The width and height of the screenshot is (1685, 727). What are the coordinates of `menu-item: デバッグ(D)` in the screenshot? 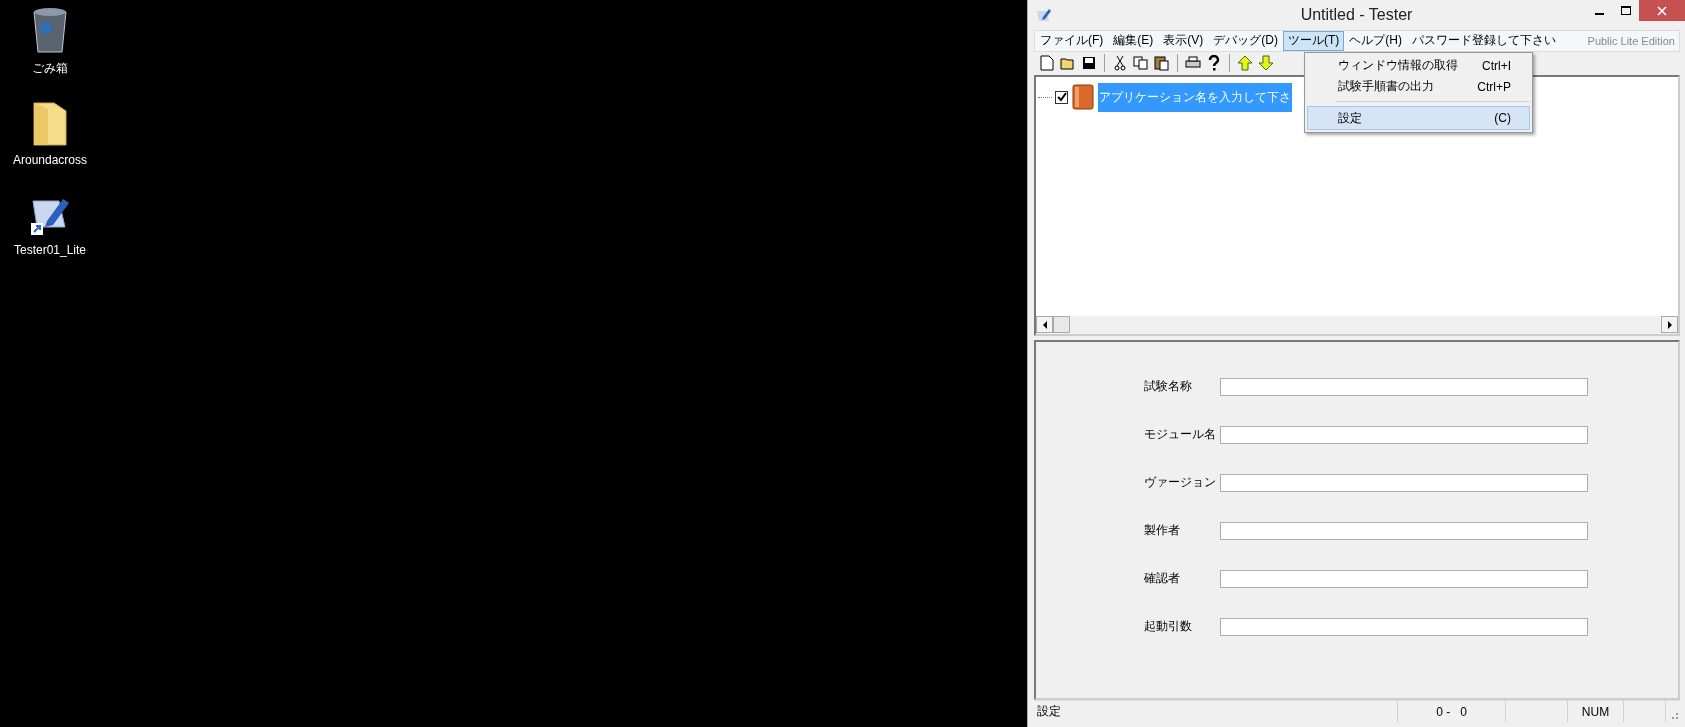 It's located at (1245, 40).